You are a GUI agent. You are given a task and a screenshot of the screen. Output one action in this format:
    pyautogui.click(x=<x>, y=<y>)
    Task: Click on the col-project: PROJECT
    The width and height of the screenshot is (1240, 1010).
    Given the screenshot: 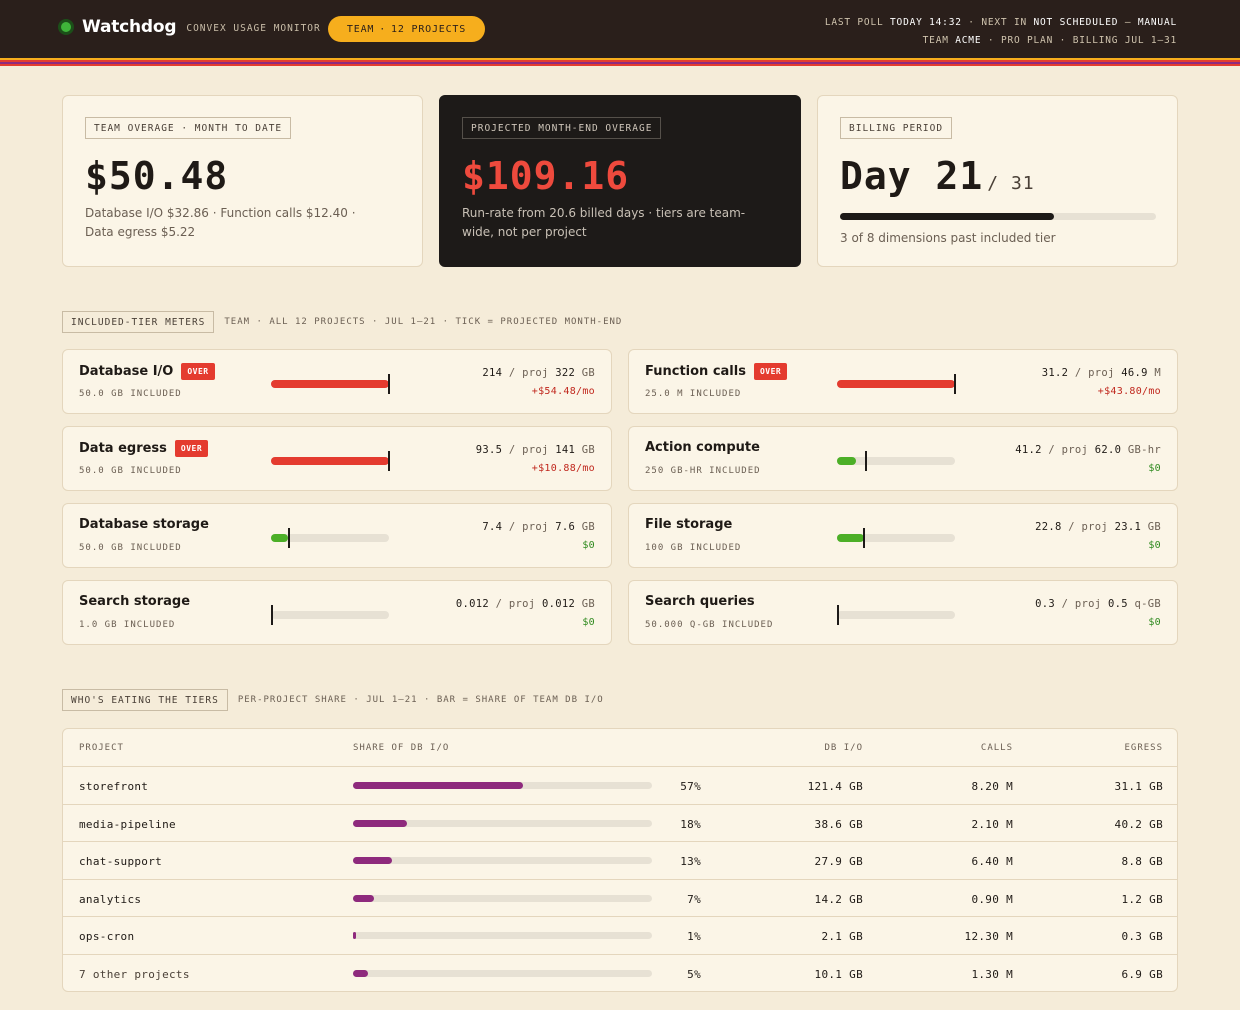 What is the action you would take?
    pyautogui.click(x=101, y=748)
    